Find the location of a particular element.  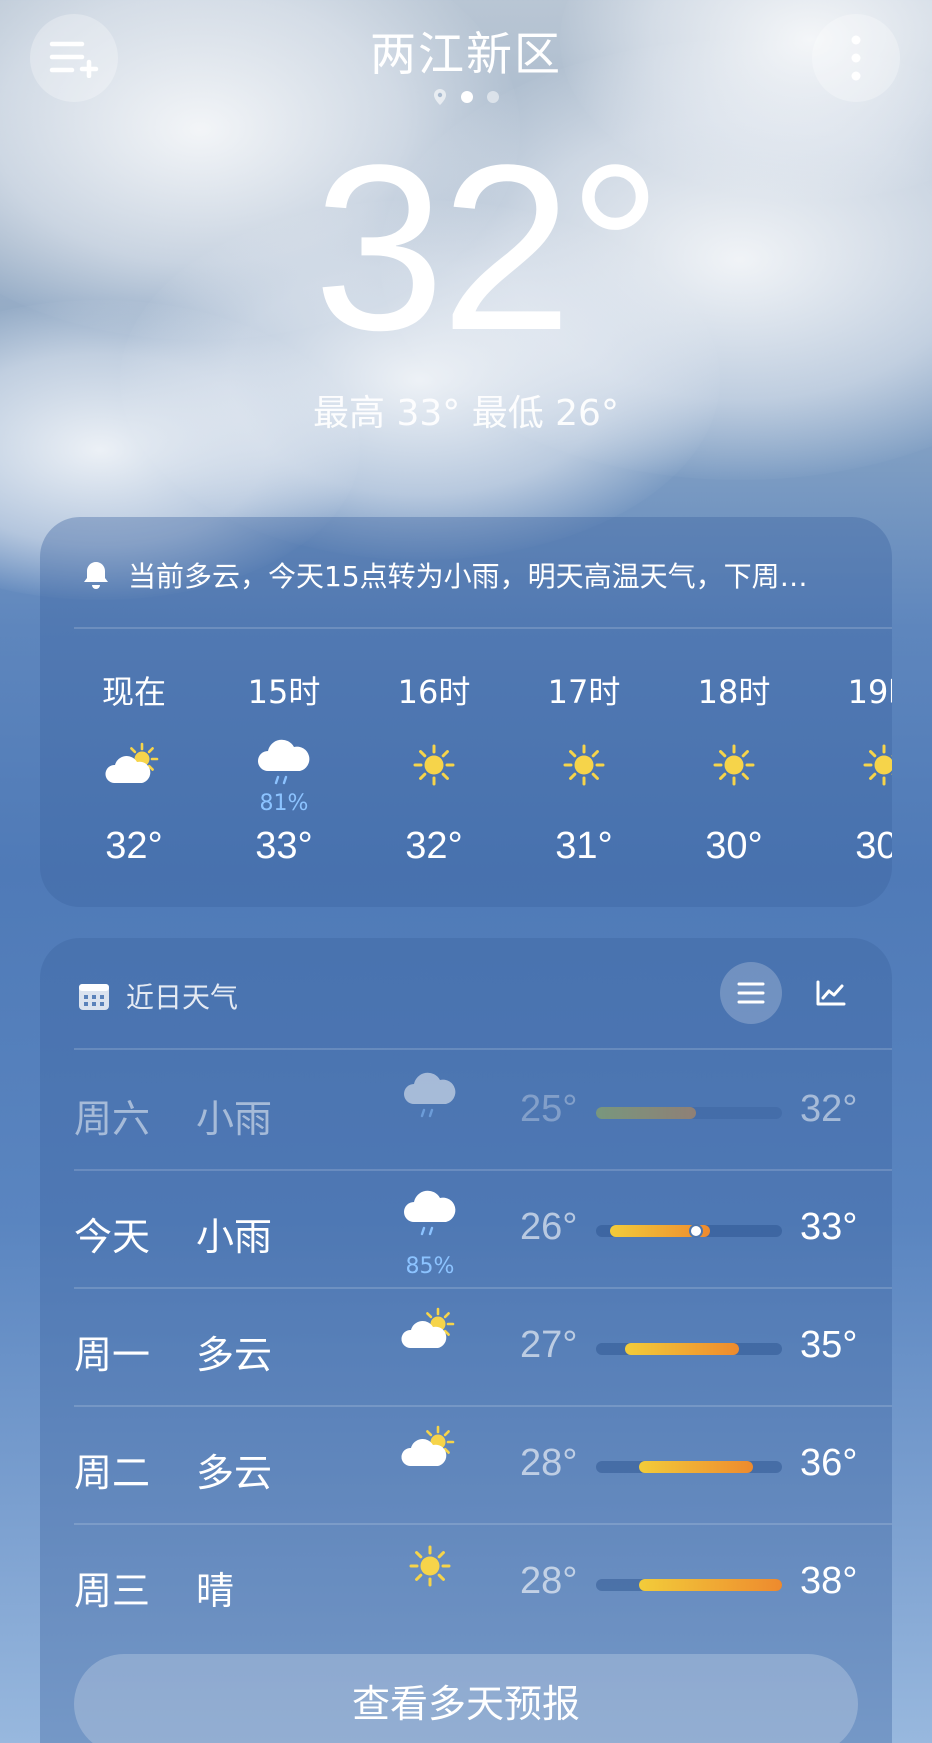

day-label: 周二 is located at coordinates (112, 1473).